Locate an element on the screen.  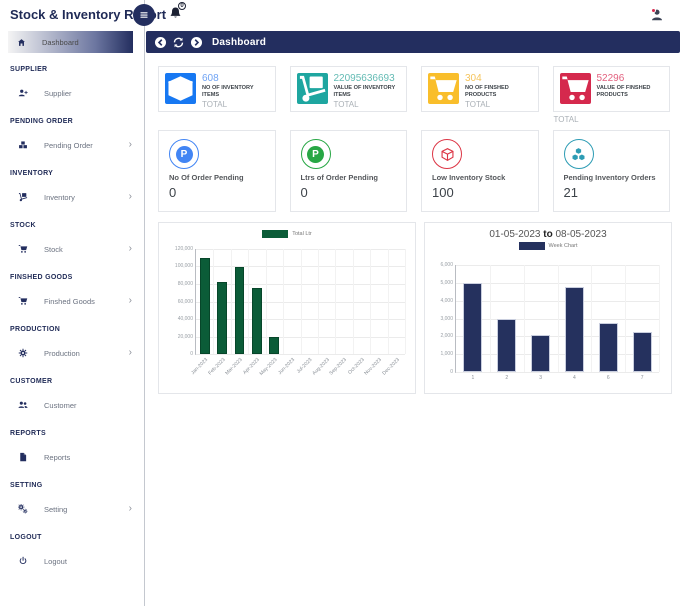
notifications-button: 0 is located at coordinates (177, 11).